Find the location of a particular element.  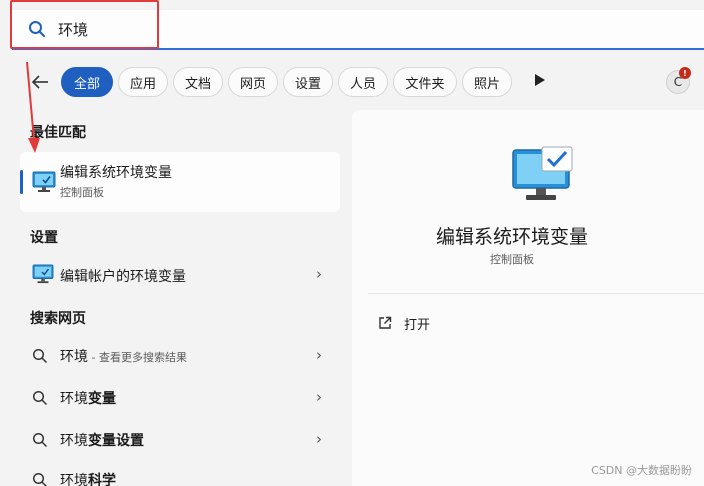

web-result-label: 环境变量设置 is located at coordinates (102, 441).